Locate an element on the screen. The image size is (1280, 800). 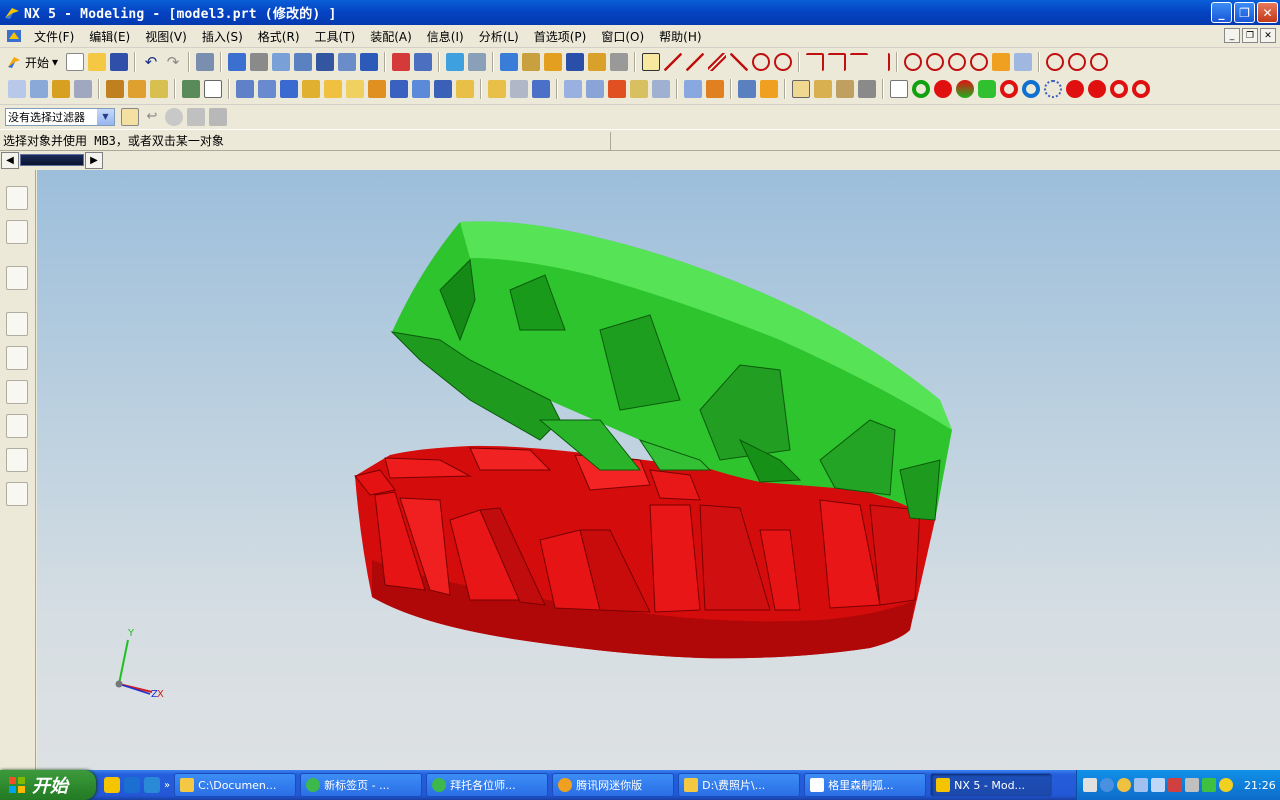
menu-tools: 工具(T) is located at coordinates (337, 36).